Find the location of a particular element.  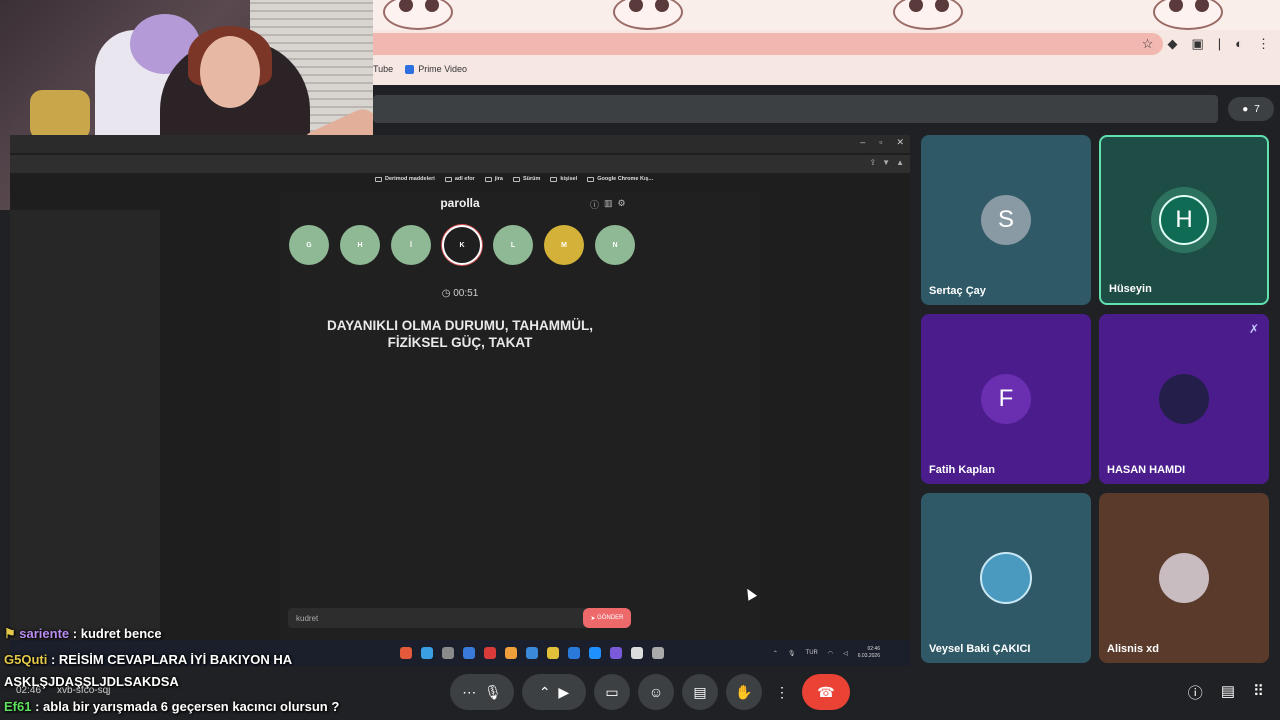

participant-name: Veysel Baki ÇAKICI is located at coordinates (980, 649).